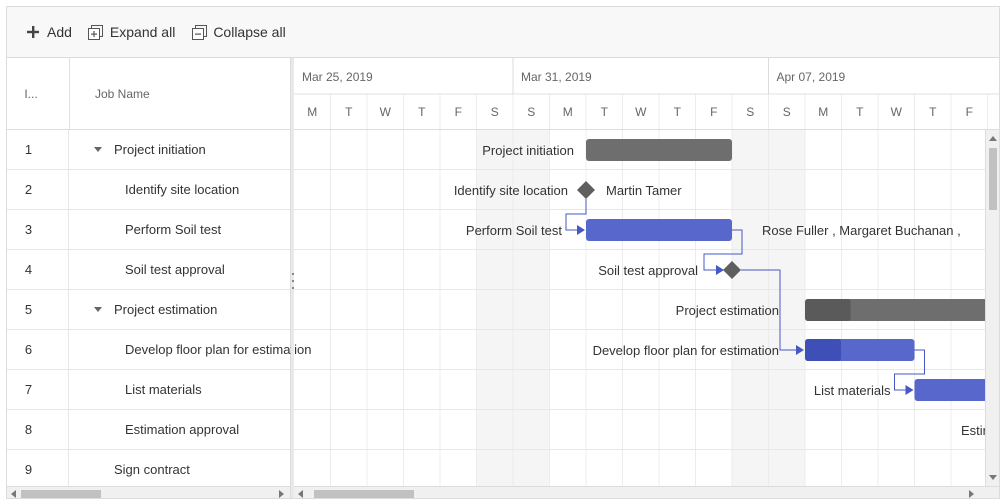 Image resolution: width=1005 pixels, height=503 pixels. I want to click on grid-scroll-thumb, so click(61, 494).